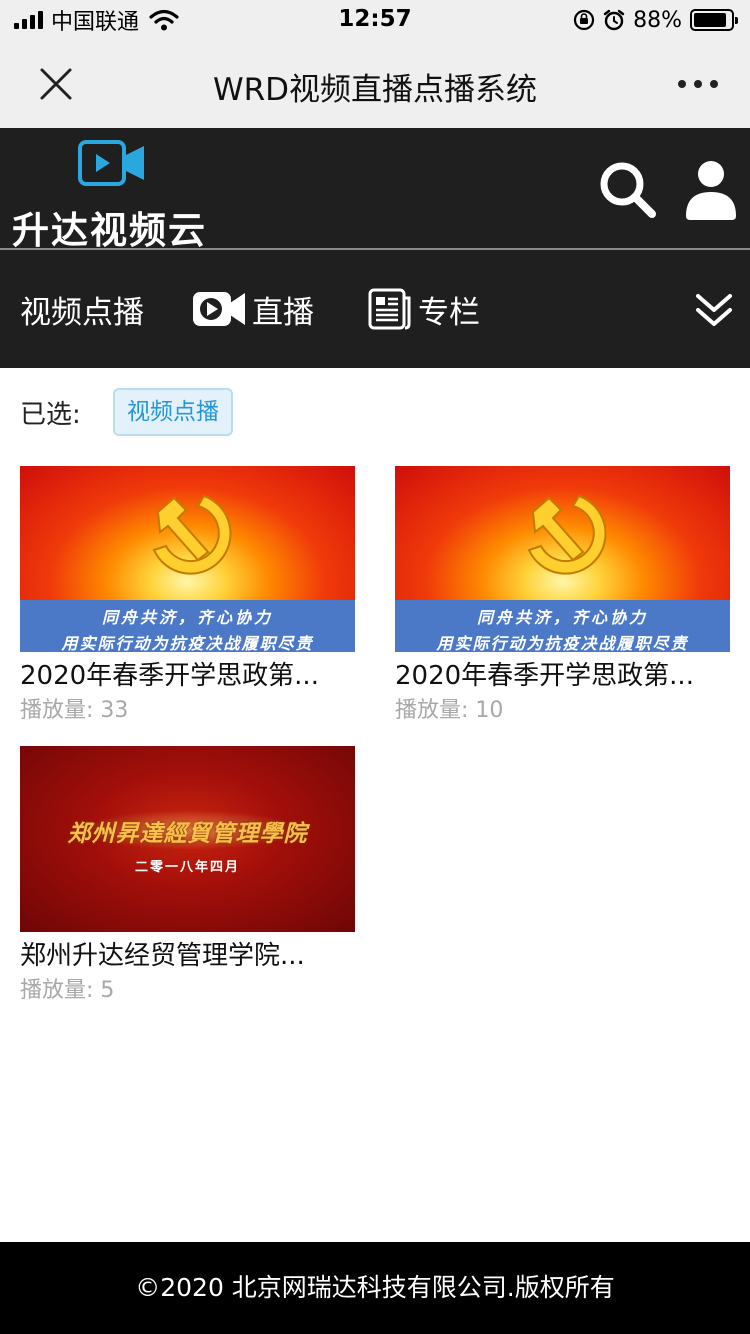 This screenshot has height=1334, width=750. I want to click on video-view-count: 播放量: 10, so click(449, 710).